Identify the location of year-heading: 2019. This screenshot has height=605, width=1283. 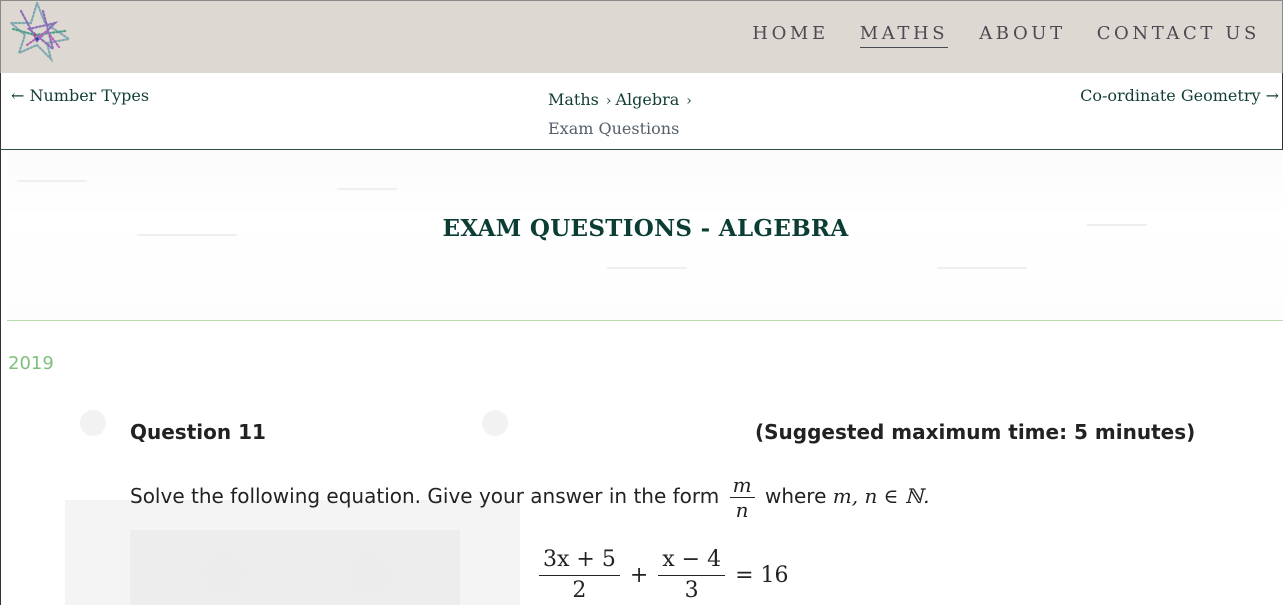
(31, 363).